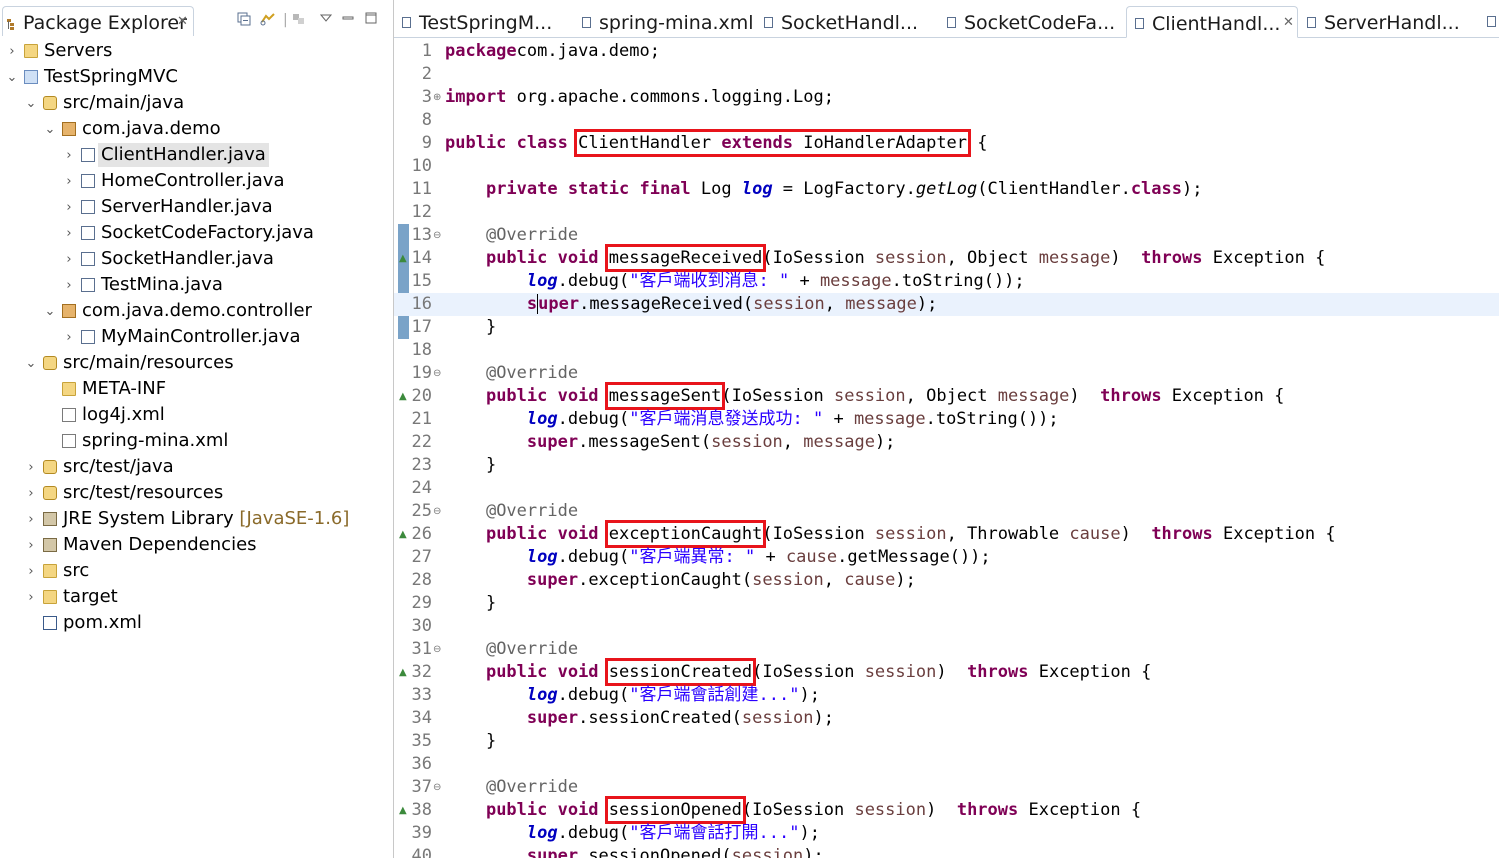 Image resolution: width=1499 pixels, height=858 pixels. Describe the element at coordinates (946, 488) in the screenshot. I see `code-line: 24` at that location.